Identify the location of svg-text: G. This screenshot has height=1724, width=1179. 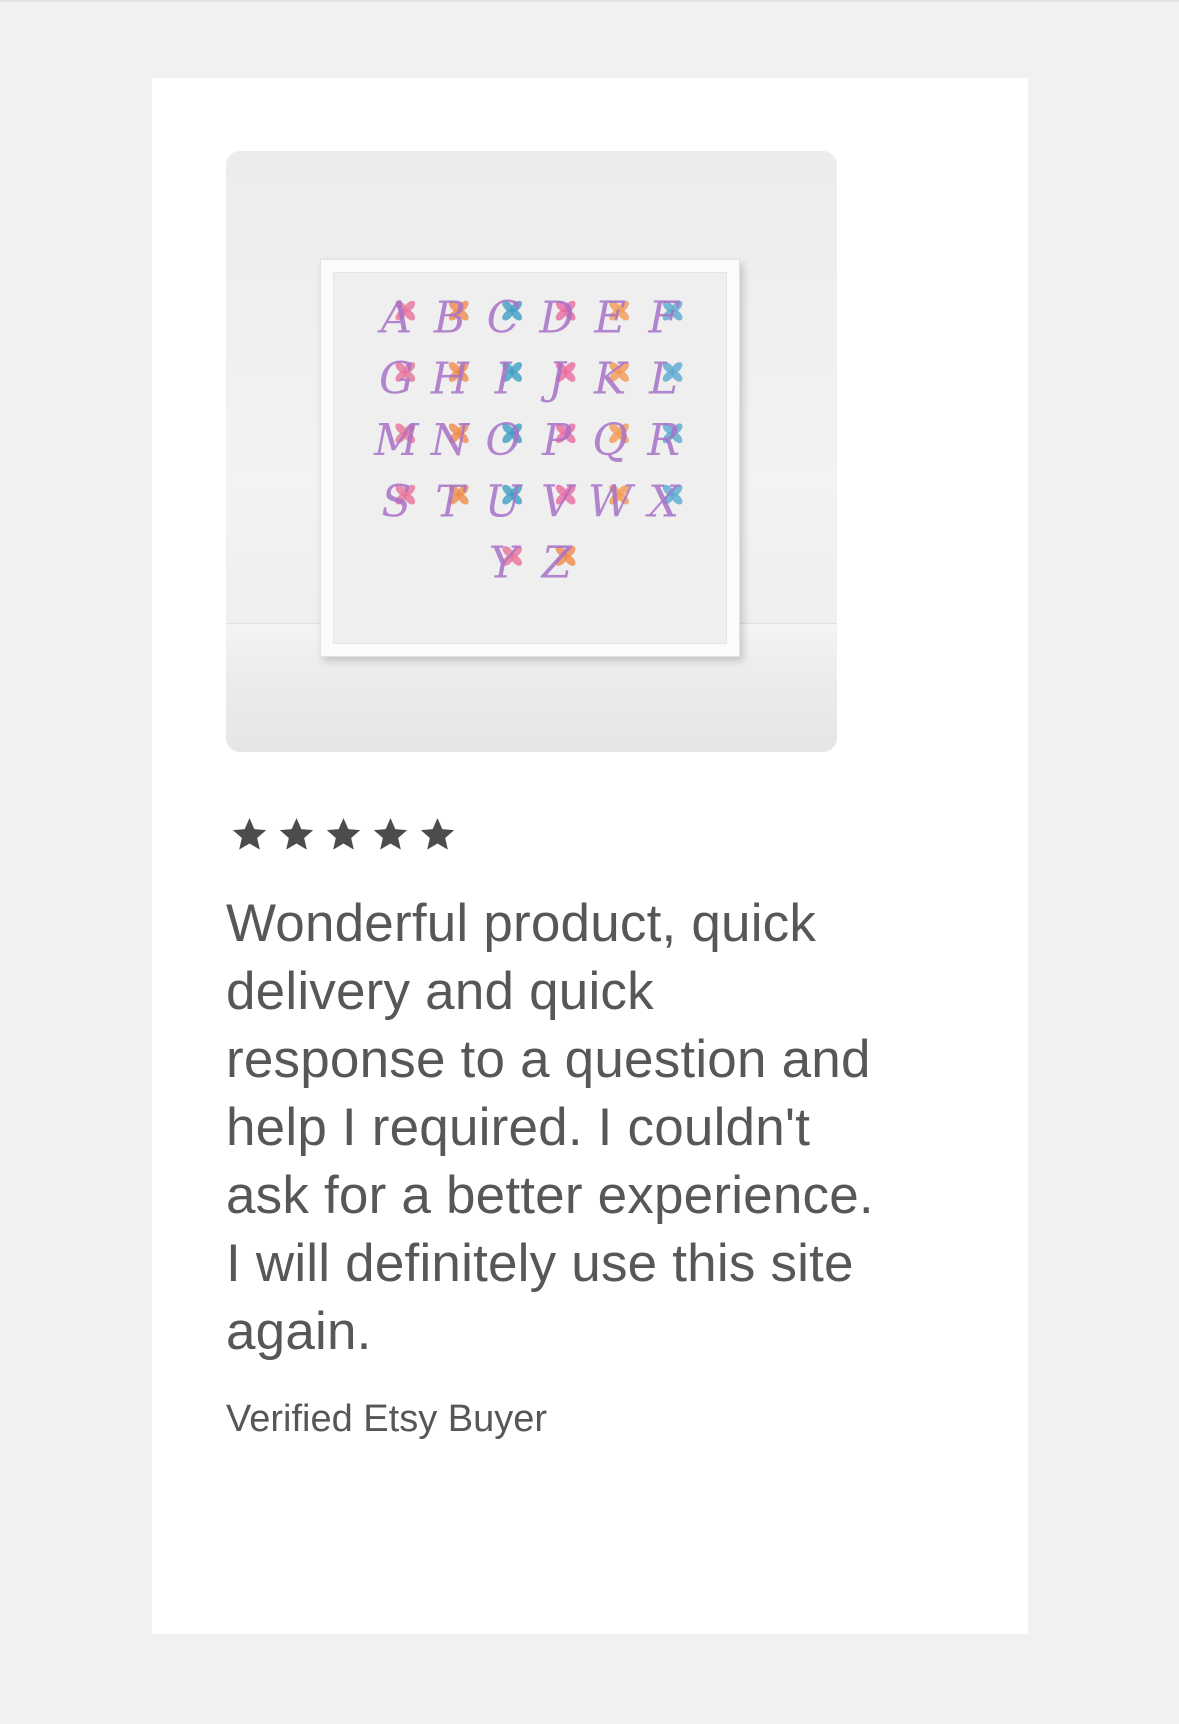
(396, 380).